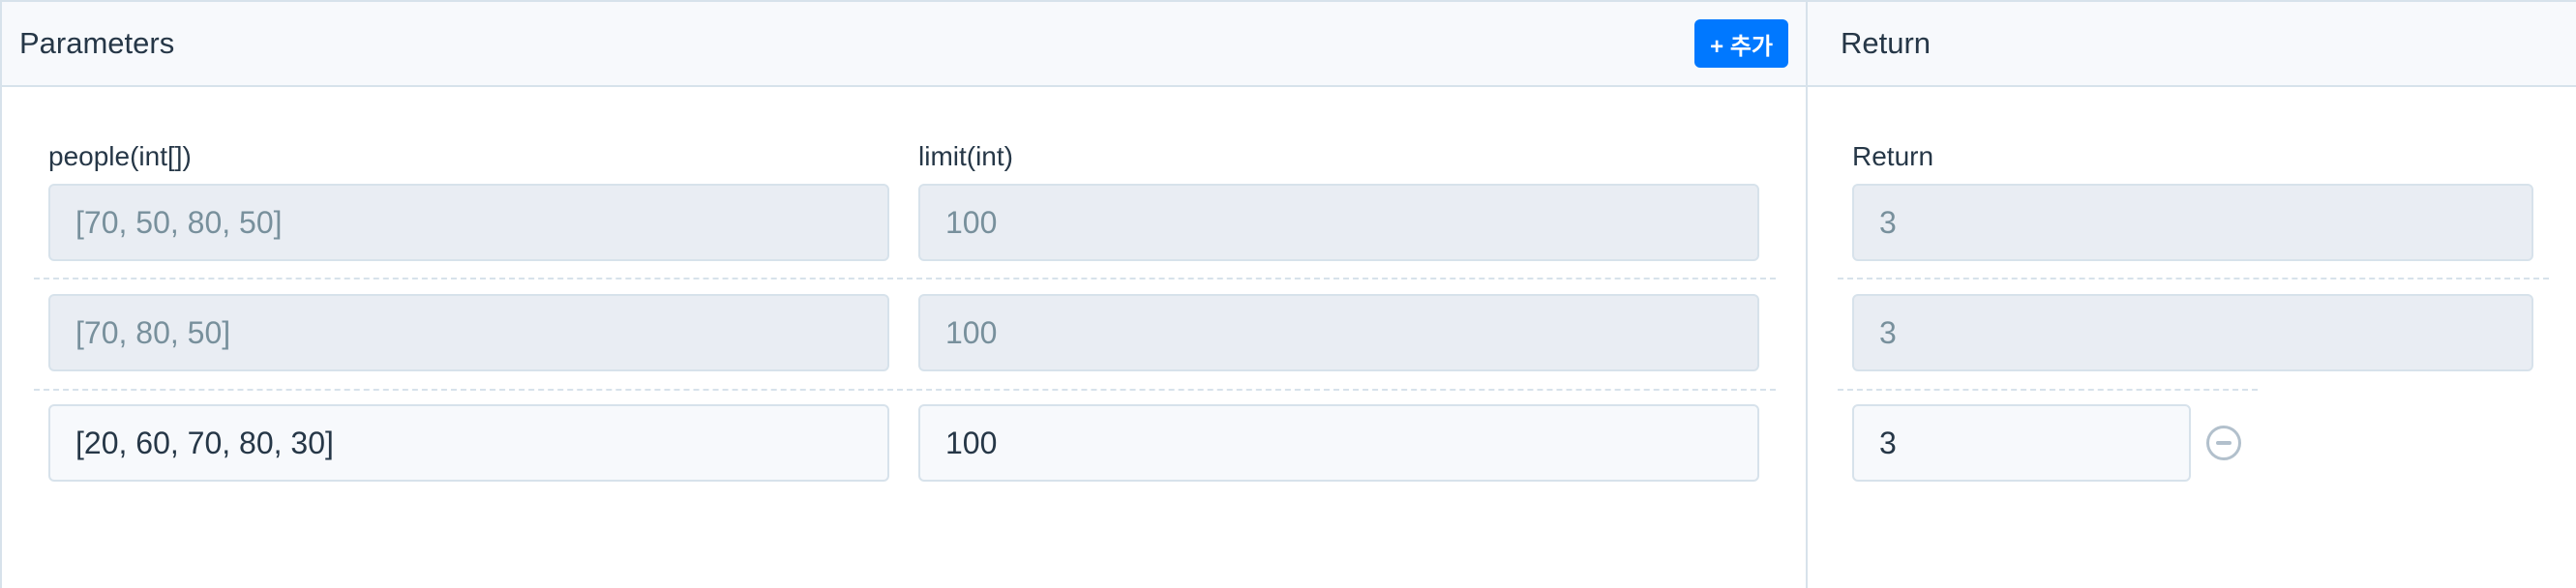 Image resolution: width=2576 pixels, height=588 pixels. What do you see at coordinates (1893, 156) in the screenshot?
I see `return-column-label: Return` at bounding box center [1893, 156].